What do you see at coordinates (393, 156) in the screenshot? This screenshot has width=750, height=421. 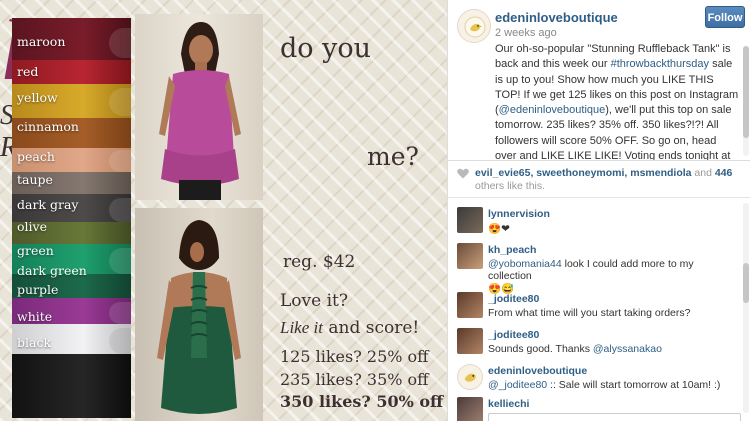 I see `headline-me: me?` at bounding box center [393, 156].